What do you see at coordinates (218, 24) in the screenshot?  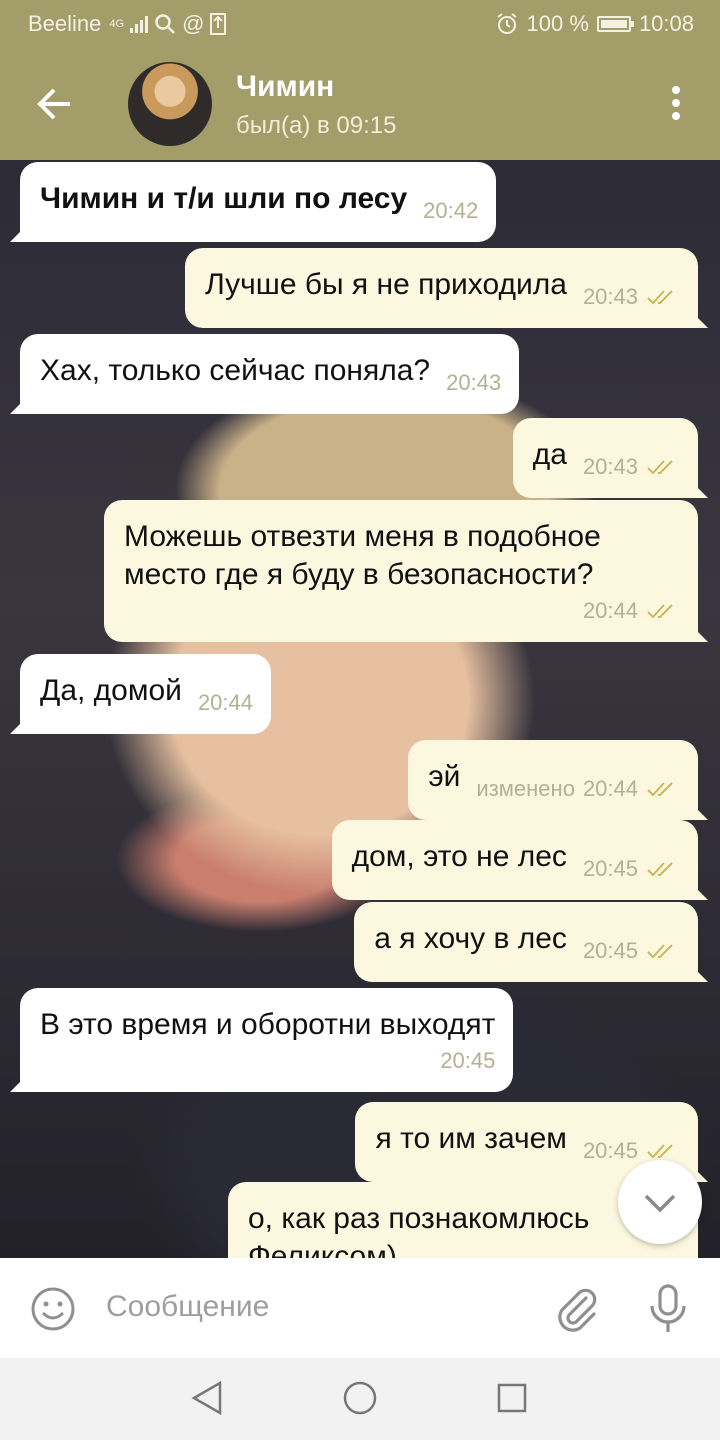 I see `download-icon` at bounding box center [218, 24].